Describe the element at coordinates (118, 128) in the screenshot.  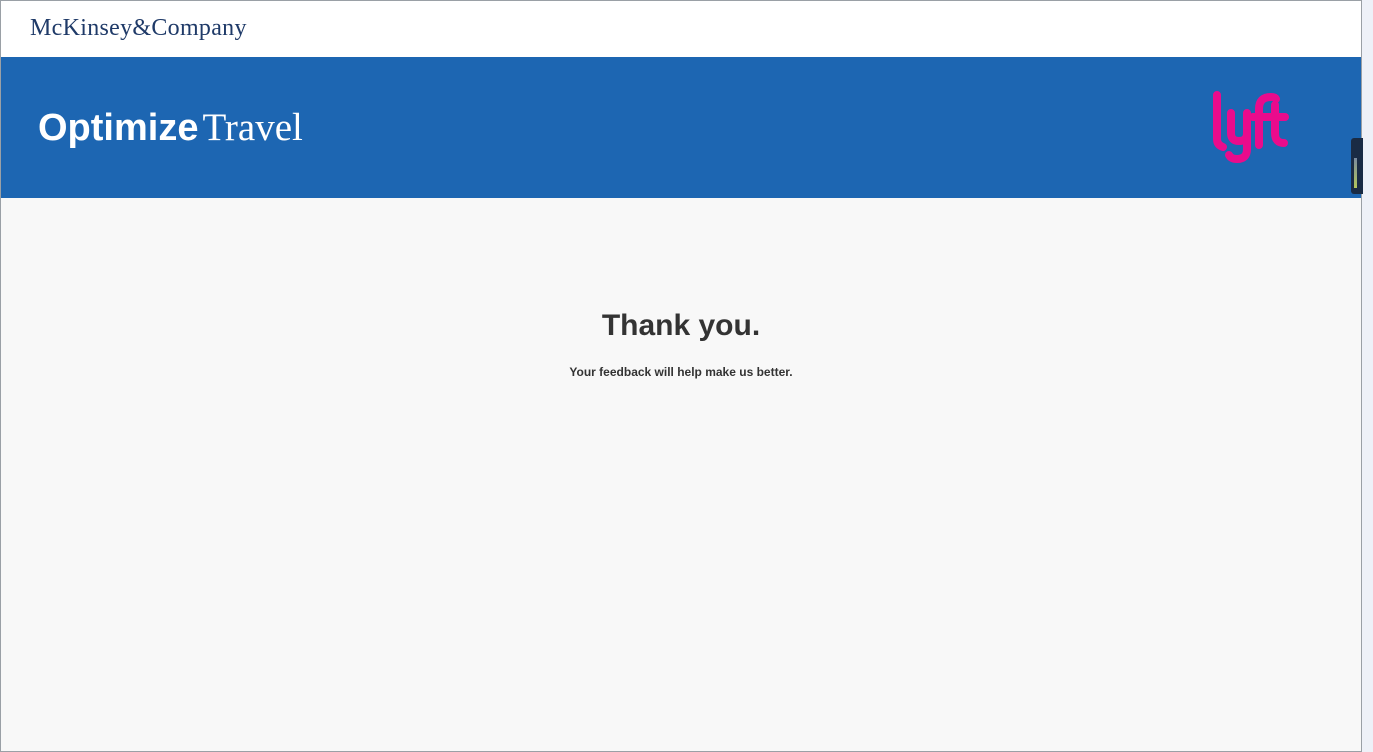
I see `product-title-bold: Optimize` at that location.